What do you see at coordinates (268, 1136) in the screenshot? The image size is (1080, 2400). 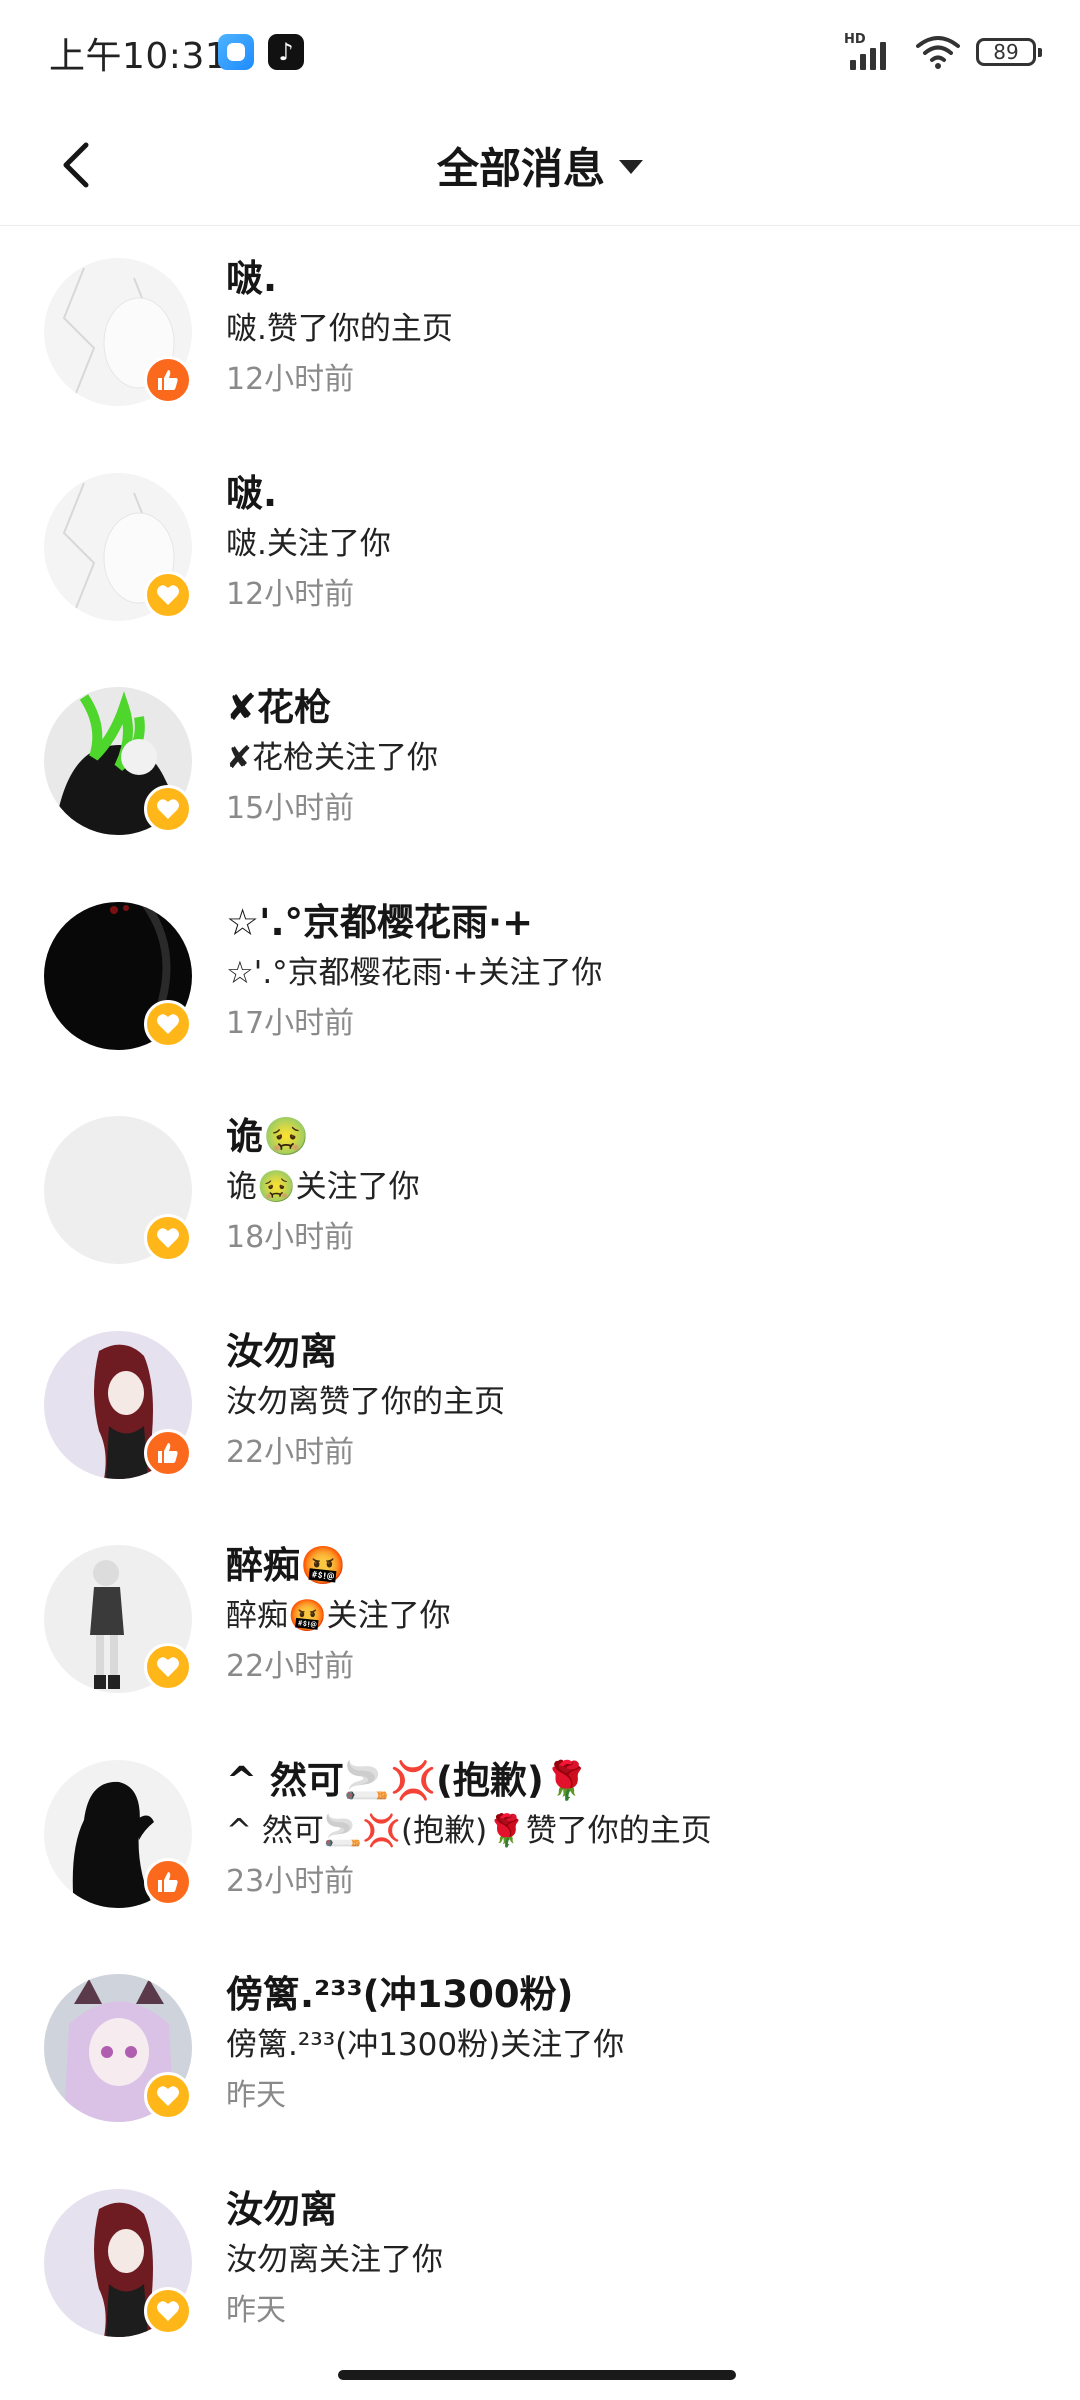 I see `sender-name: 诡🤢` at bounding box center [268, 1136].